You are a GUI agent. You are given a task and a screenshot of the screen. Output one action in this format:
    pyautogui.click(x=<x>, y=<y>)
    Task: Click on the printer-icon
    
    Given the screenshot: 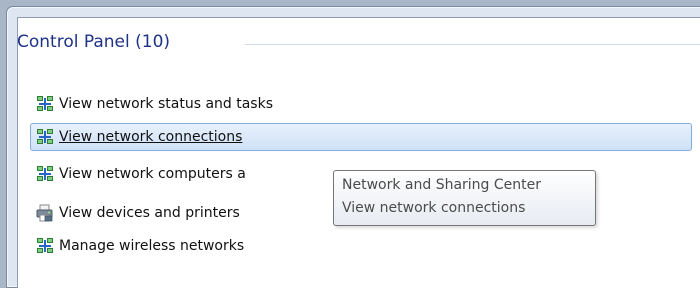 What is the action you would take?
    pyautogui.click(x=44, y=213)
    